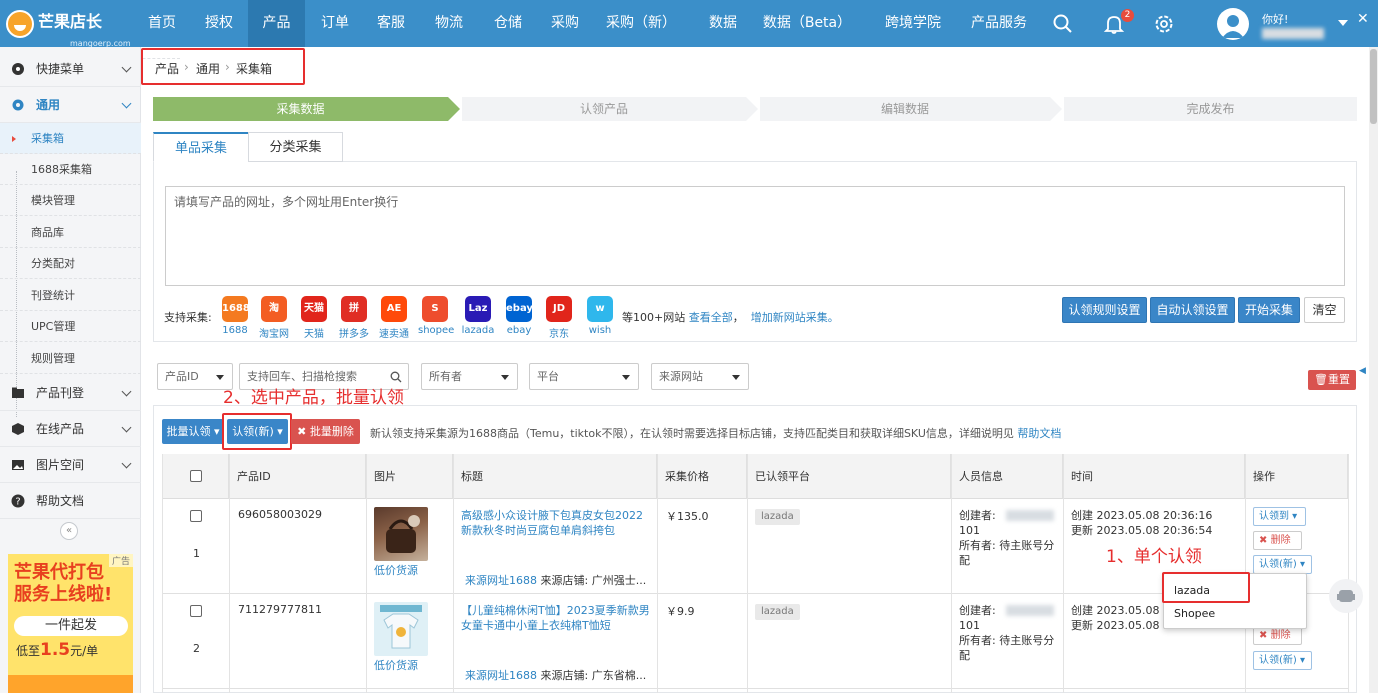 This screenshot has width=1378, height=693. What do you see at coordinates (654, 317) in the screenshot?
I see `more-sites-text: 等100+网站` at bounding box center [654, 317].